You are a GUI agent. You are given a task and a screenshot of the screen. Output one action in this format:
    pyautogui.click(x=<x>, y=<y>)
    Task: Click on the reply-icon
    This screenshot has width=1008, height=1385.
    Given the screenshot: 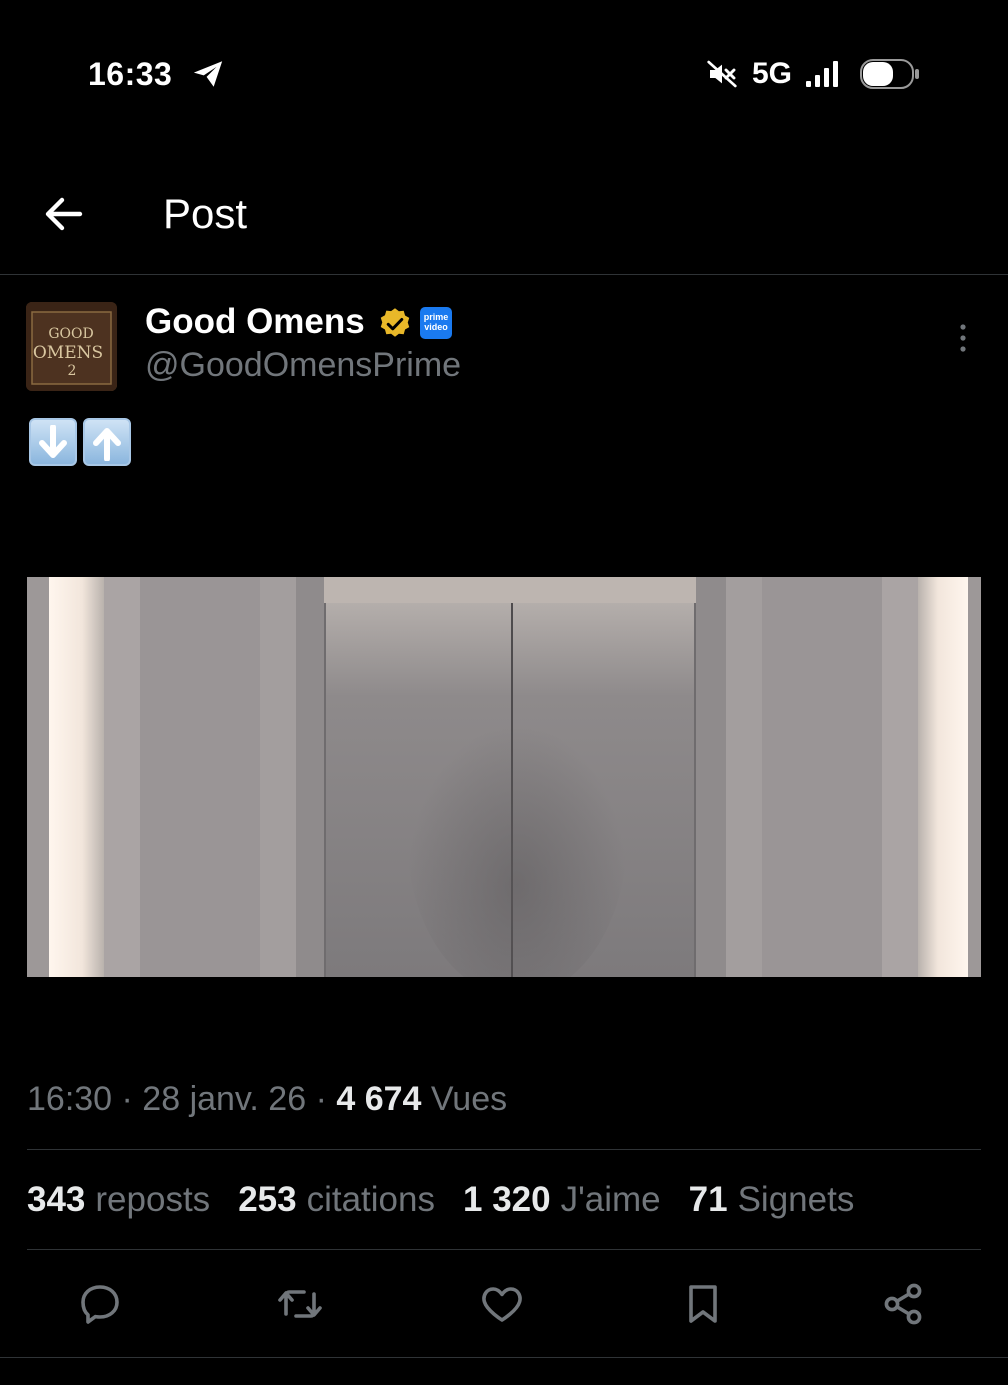 What is the action you would take?
    pyautogui.click(x=100, y=1304)
    